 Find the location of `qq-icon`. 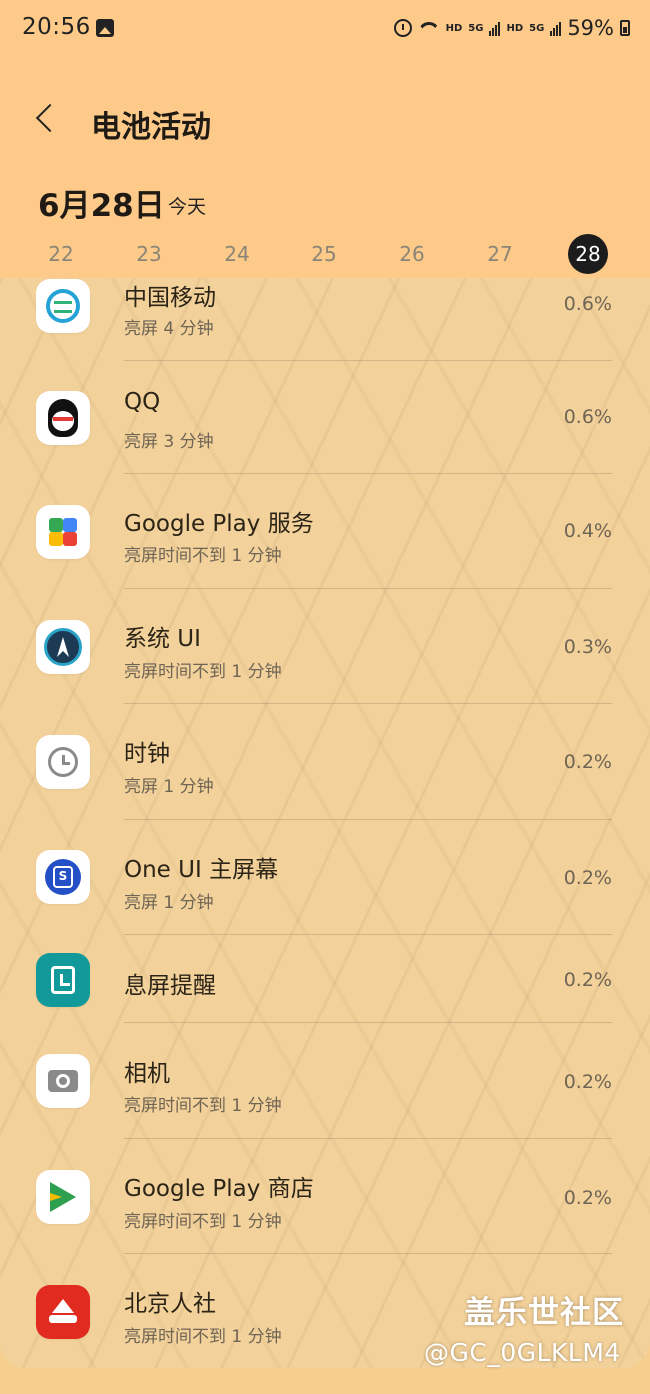

qq-icon is located at coordinates (63, 418).